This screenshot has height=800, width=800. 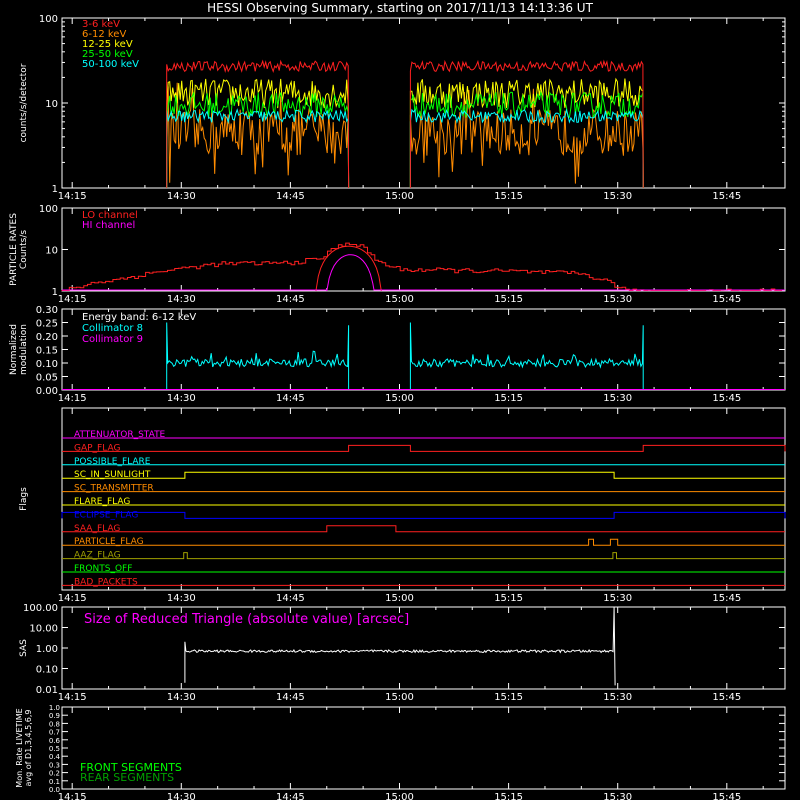 I want to click on sas-ytick-label: 10.00, so click(x=43, y=629).